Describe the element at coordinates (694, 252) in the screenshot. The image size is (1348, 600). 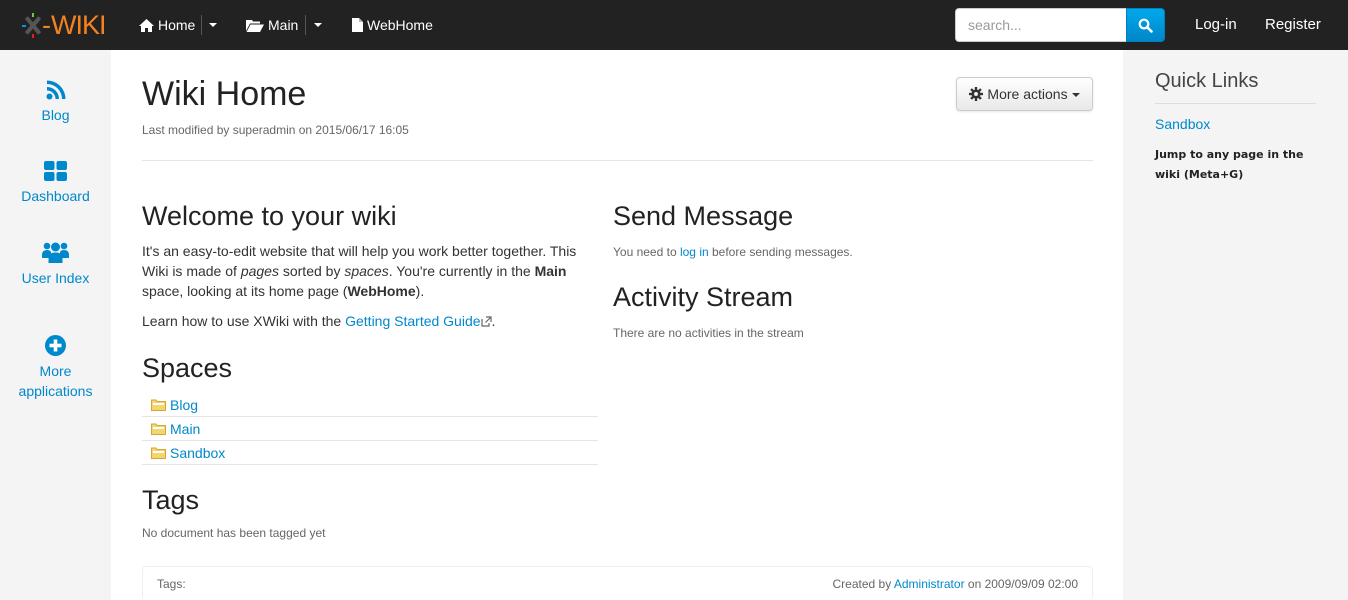
I see `log-in-link: log in` at that location.